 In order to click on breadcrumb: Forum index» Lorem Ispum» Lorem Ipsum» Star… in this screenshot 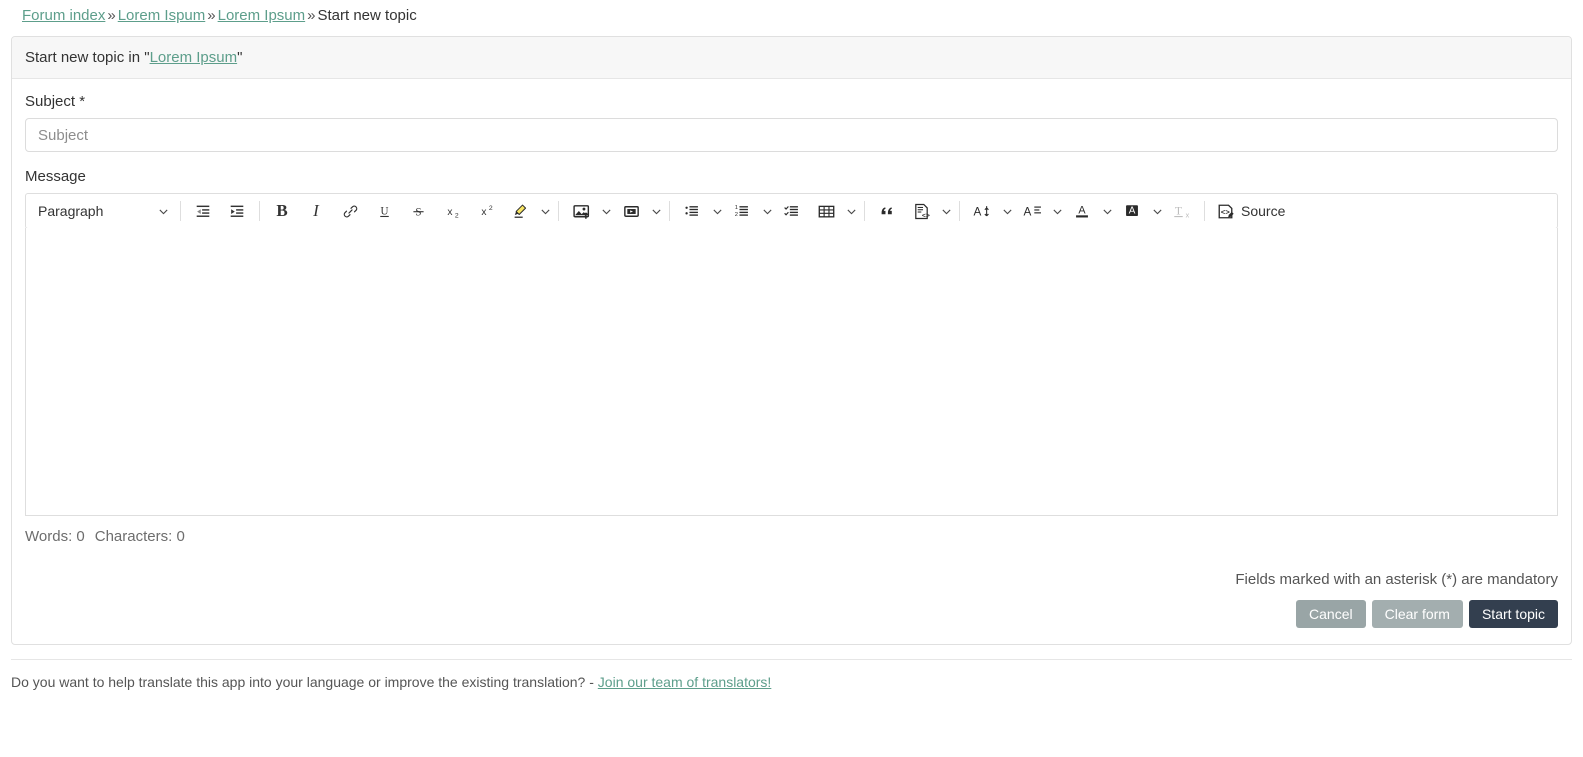, I will do `click(791, 13)`.